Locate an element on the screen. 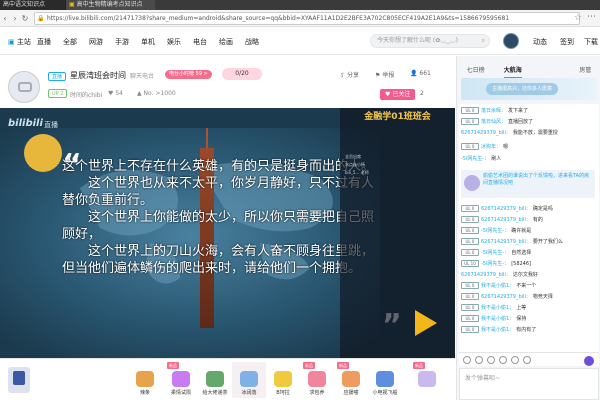  nav-main: ▣ 主站 is located at coordinates (19, 42).